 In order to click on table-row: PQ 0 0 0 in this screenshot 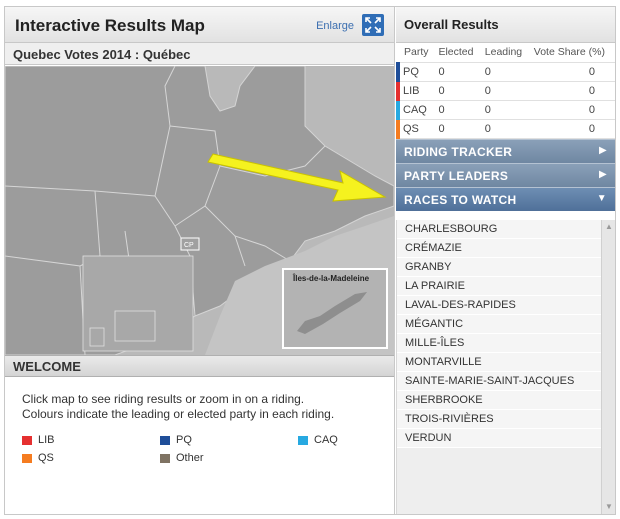, I will do `click(505, 72)`.